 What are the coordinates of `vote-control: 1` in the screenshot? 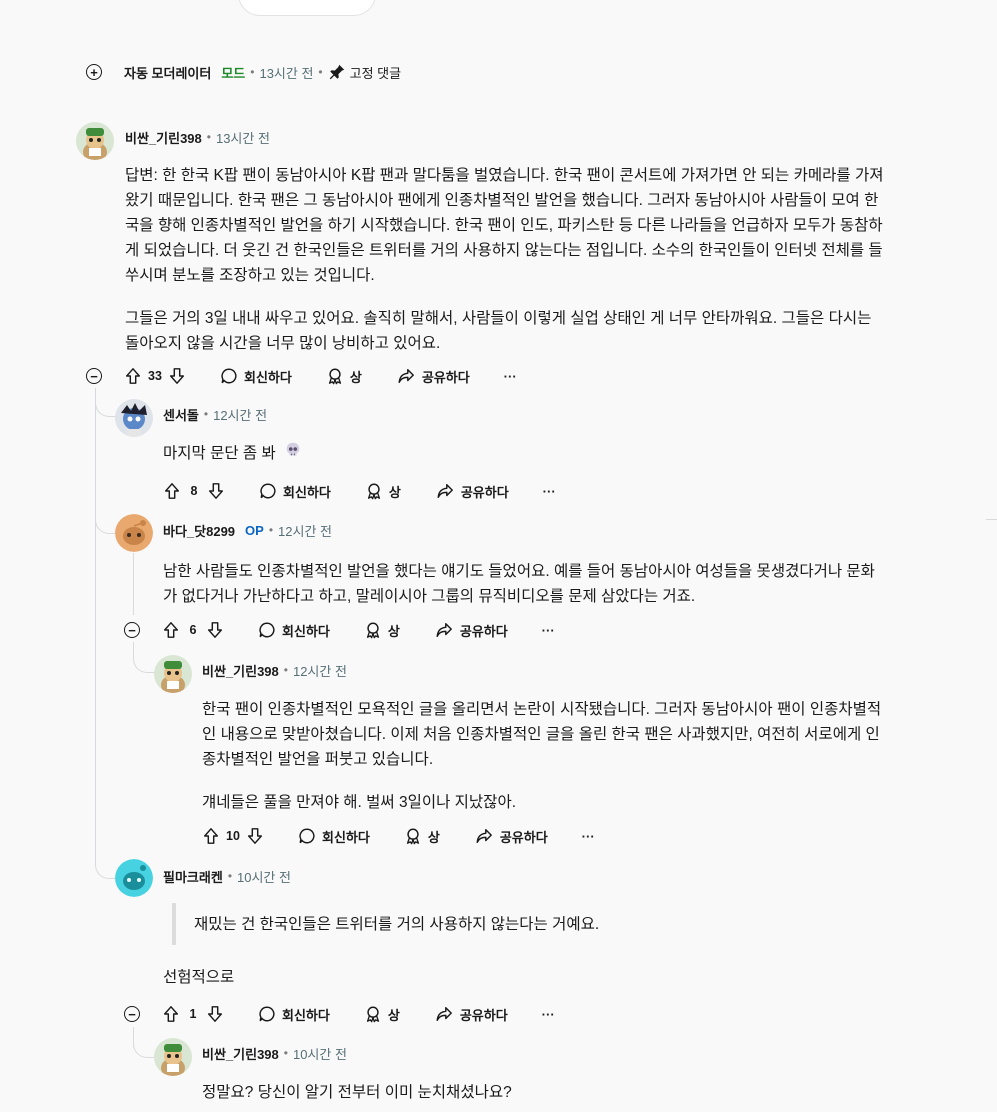 It's located at (193, 1014).